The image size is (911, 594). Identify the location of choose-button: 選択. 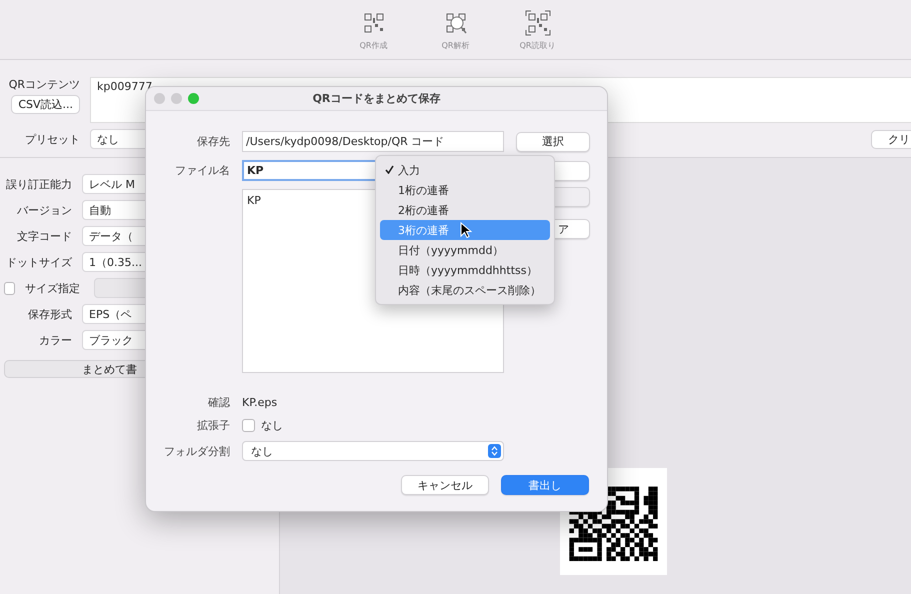
(553, 142).